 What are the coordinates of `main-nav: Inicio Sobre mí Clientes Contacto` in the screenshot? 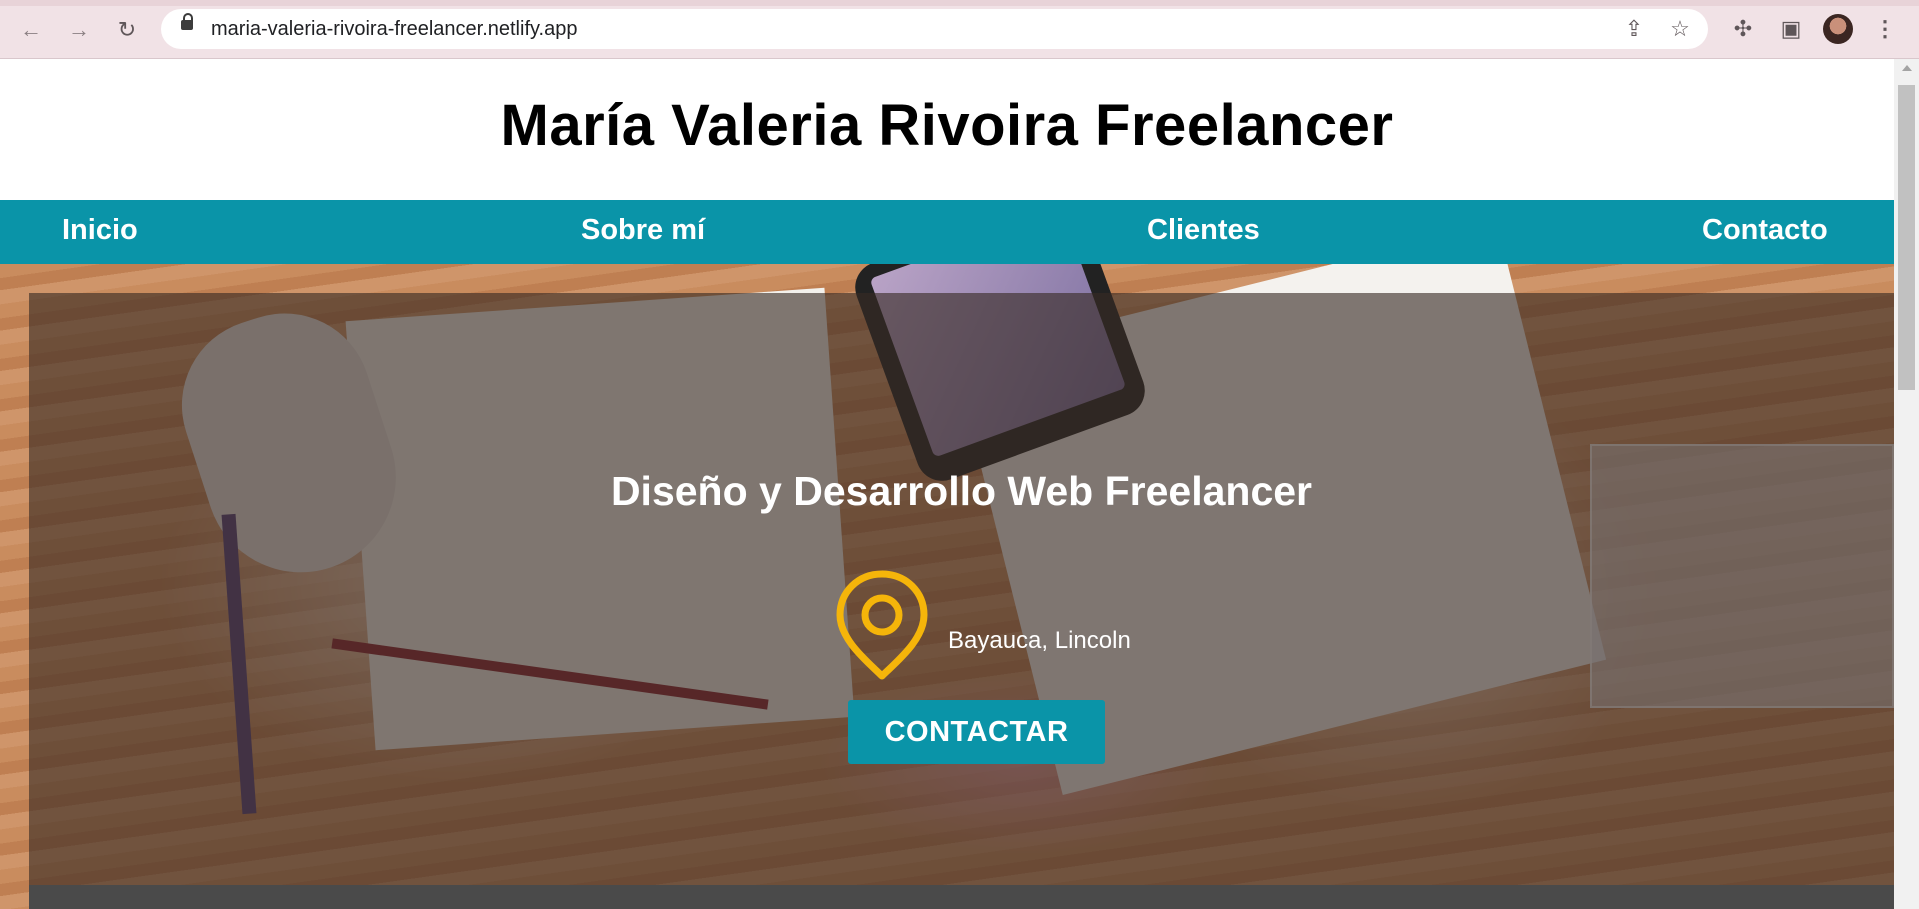 It's located at (947, 232).